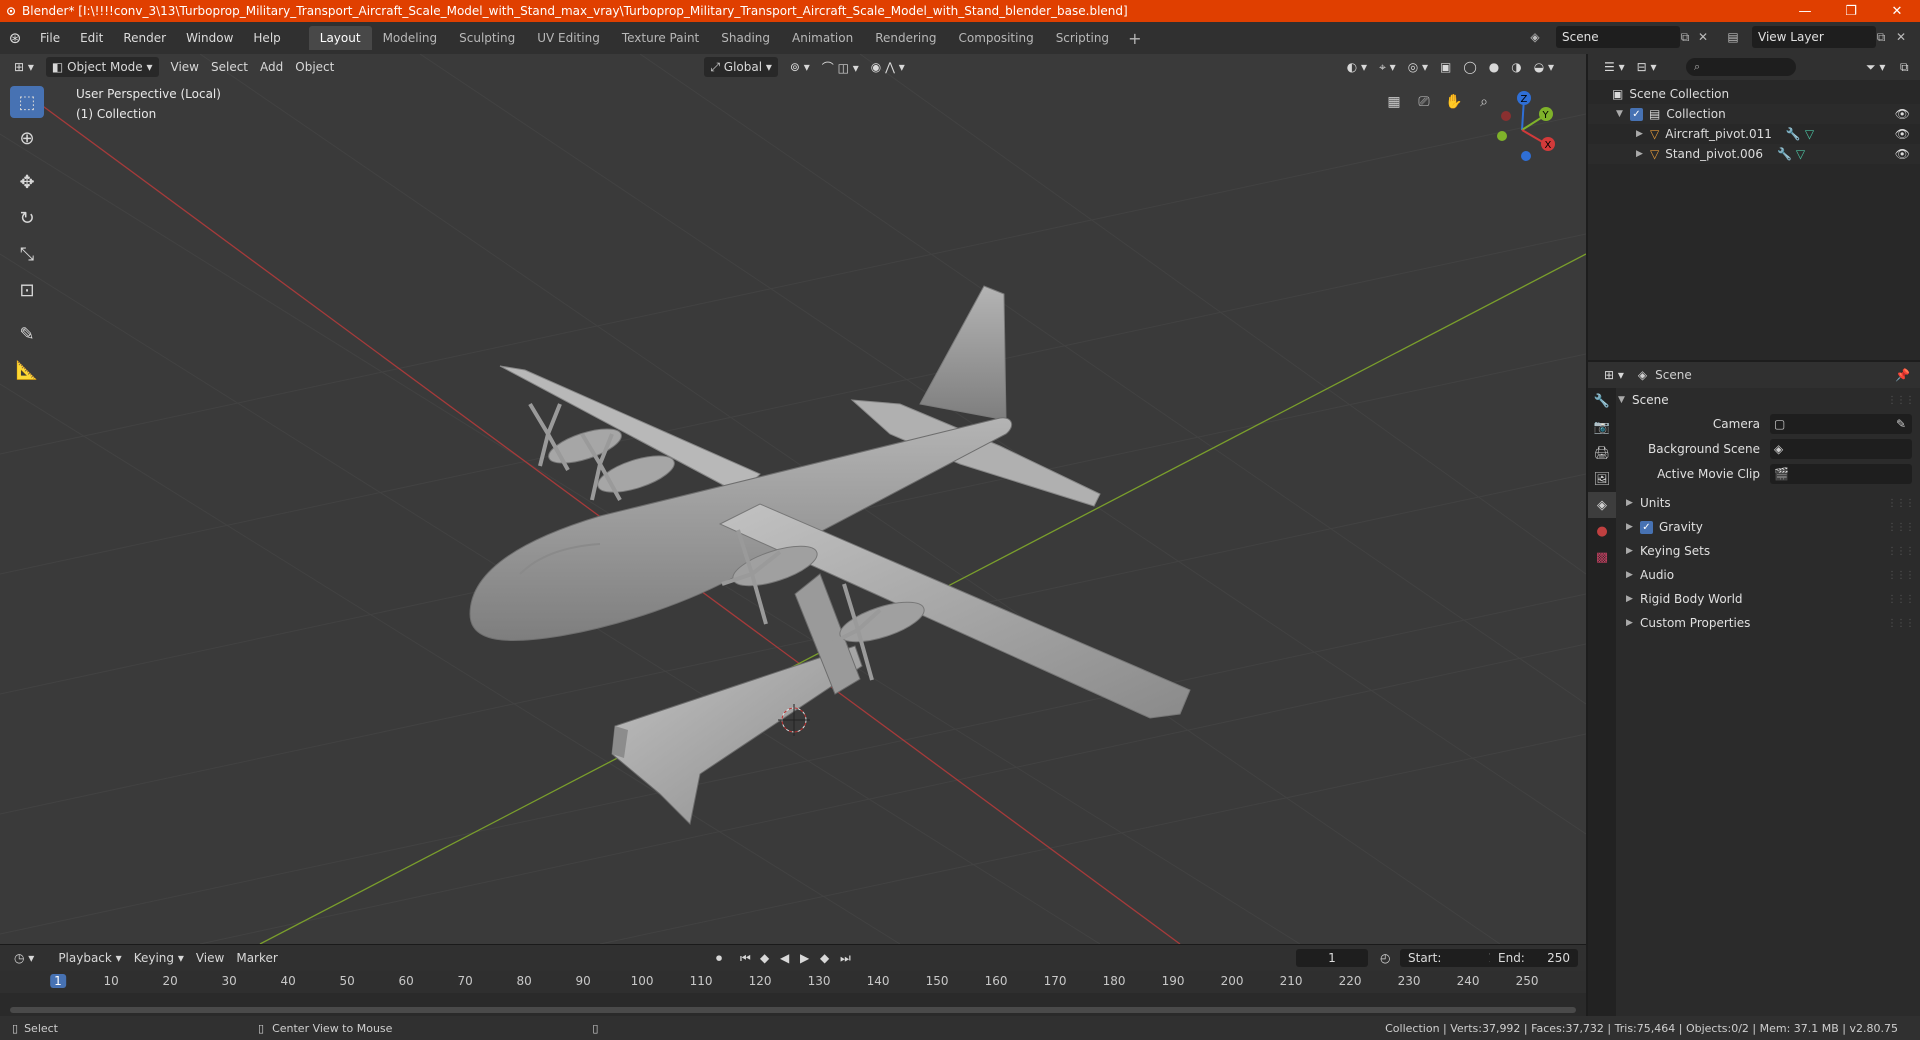 Image resolution: width=1920 pixels, height=1040 pixels. Describe the element at coordinates (266, 38) in the screenshot. I see `menu-help: Help` at that location.